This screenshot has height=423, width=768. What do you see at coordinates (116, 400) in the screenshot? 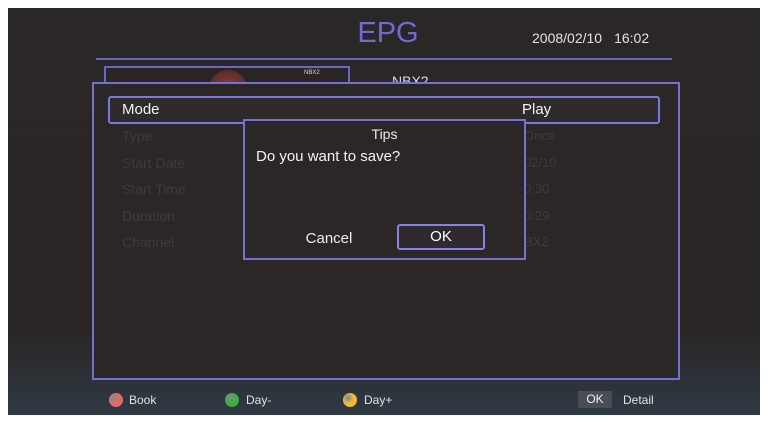
I see `red-key-icon` at bounding box center [116, 400].